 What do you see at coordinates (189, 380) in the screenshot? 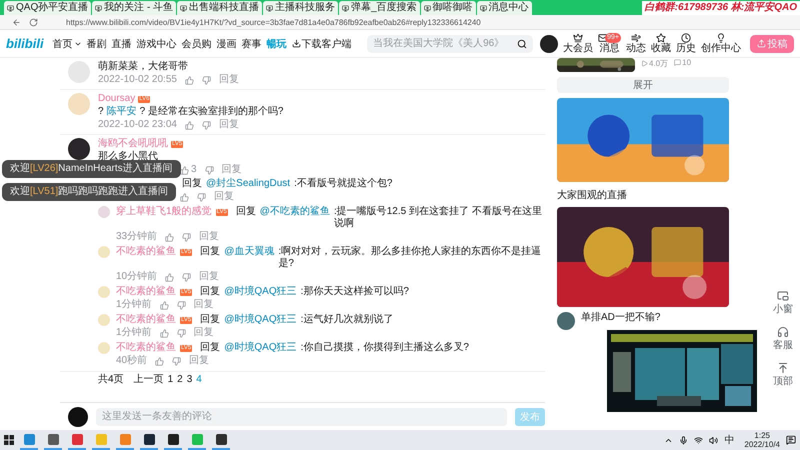
I see `page-link: 3` at bounding box center [189, 380].